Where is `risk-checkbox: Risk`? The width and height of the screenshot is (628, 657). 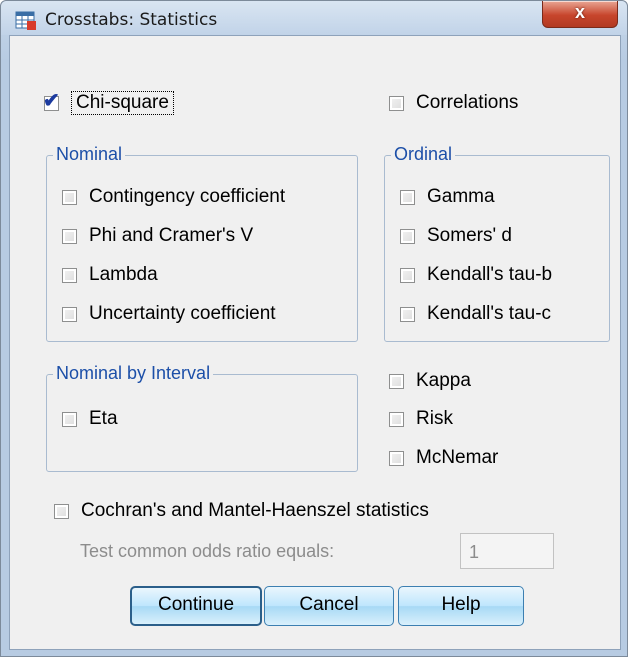
risk-checkbox: Risk is located at coordinates (421, 419).